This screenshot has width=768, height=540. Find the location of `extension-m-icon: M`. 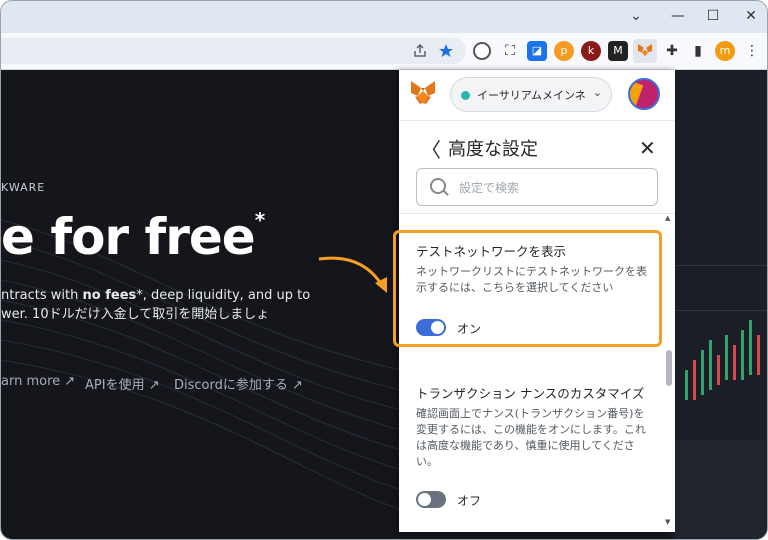

extension-m-icon: M is located at coordinates (618, 51).